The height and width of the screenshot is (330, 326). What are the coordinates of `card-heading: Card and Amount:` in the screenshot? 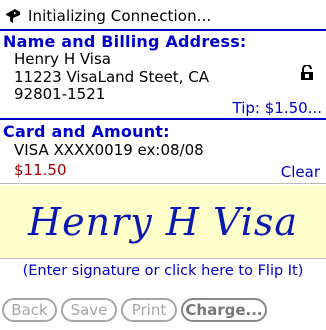 It's located at (86, 131).